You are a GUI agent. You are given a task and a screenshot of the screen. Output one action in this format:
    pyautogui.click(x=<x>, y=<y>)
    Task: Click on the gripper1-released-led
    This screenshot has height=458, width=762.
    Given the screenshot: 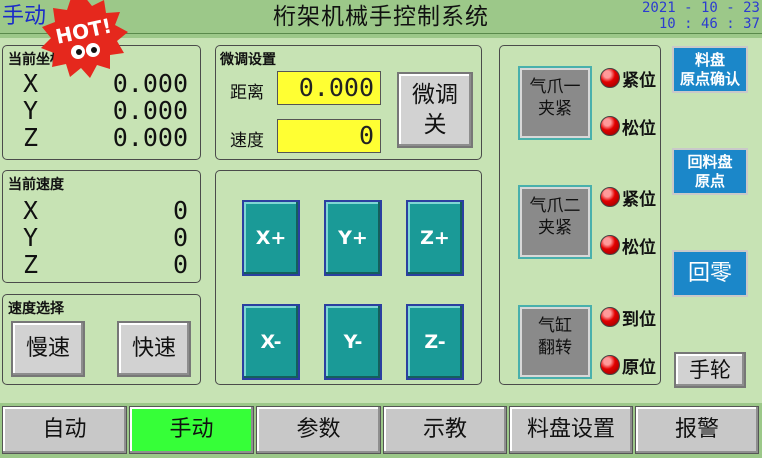 What is the action you would take?
    pyautogui.click(x=610, y=126)
    